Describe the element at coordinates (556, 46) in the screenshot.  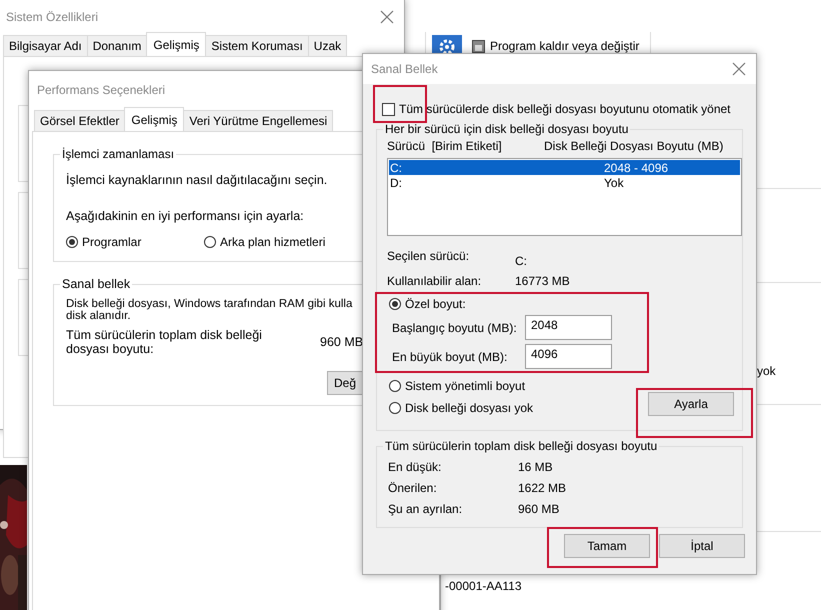
I see `toolbar-button: Program kaldır veya değiştir` at that location.